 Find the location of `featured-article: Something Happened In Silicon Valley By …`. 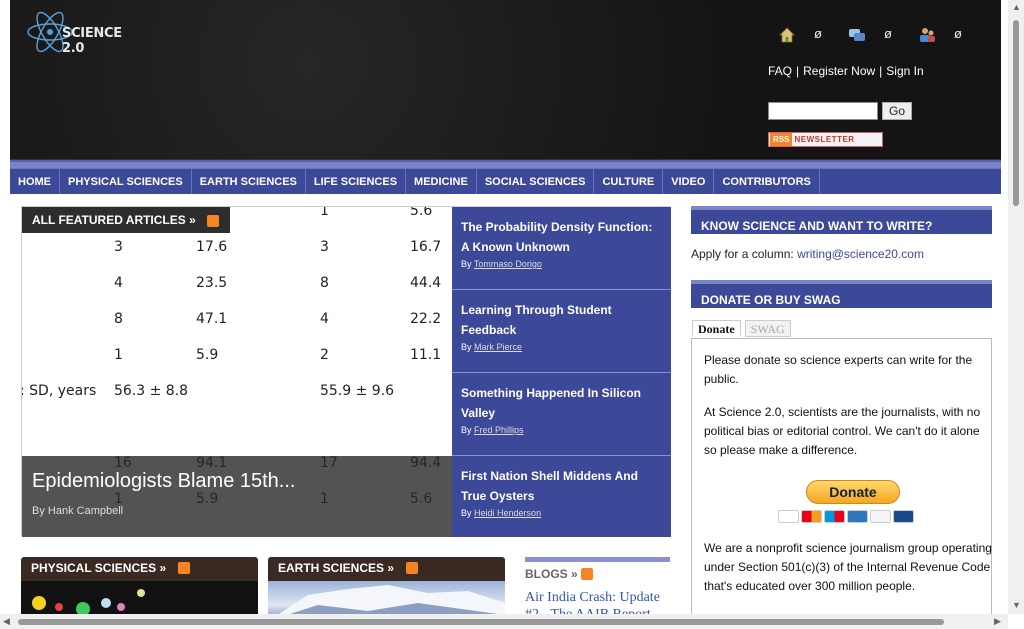

featured-article: Something Happened In Silicon Valley By … is located at coordinates (561, 414).